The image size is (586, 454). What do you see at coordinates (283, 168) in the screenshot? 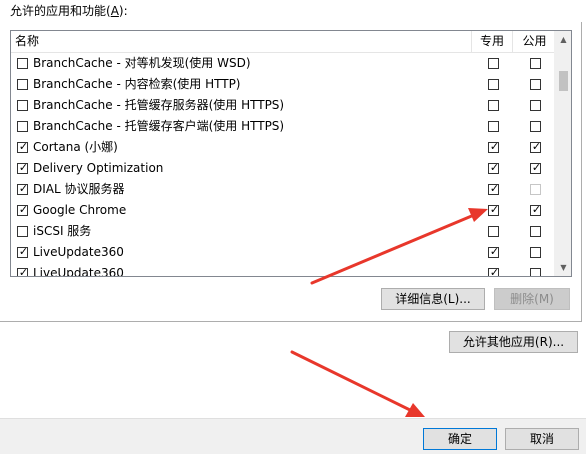
I see `list-item: ✓ Delivery Optimization ✓ ✓` at bounding box center [283, 168].